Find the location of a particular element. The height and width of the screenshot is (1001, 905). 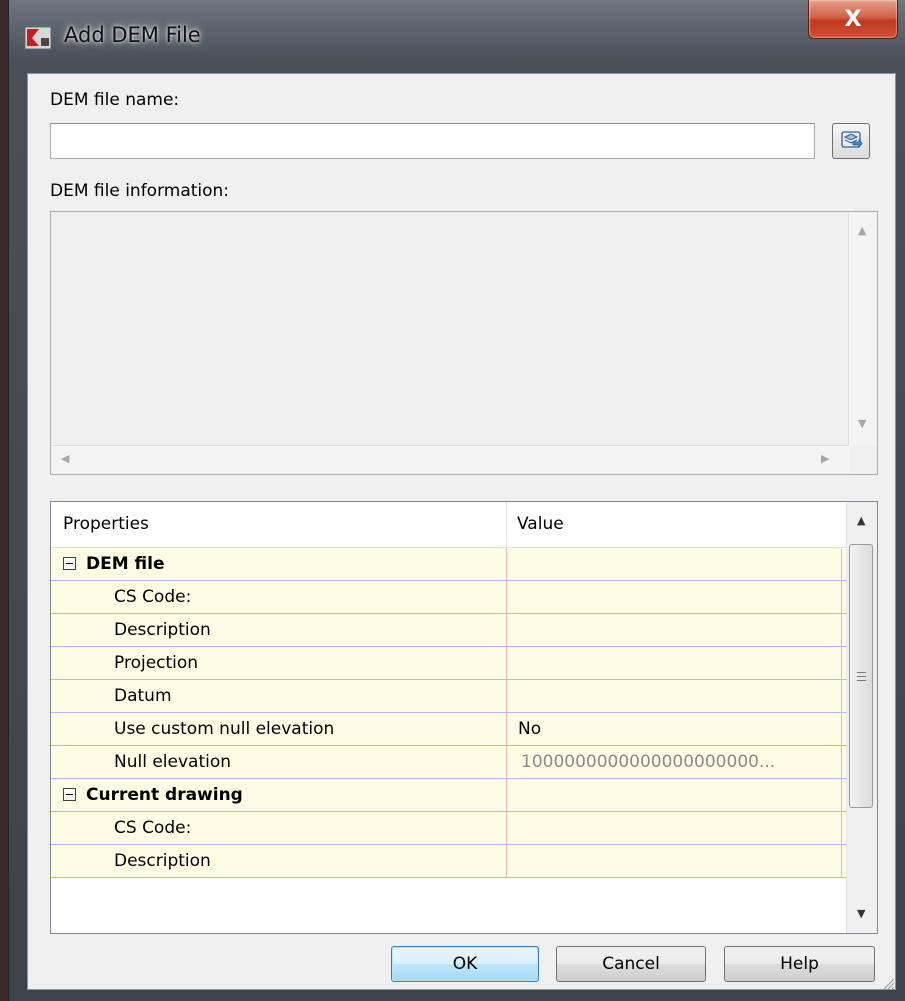

title-bar: Add DEM File X is located at coordinates (457, 36).